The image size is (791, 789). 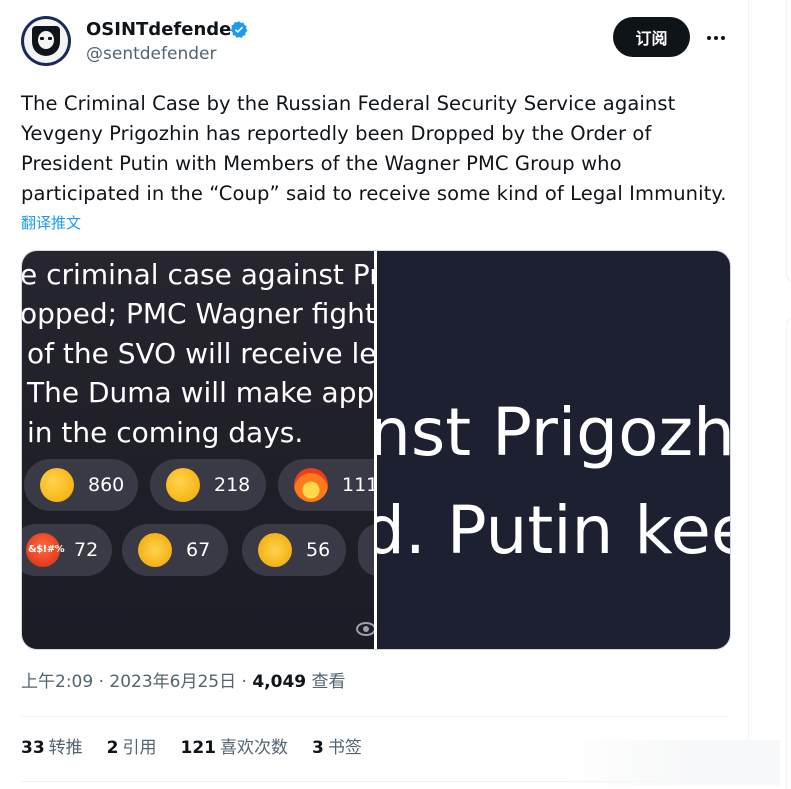 I want to click on tweet-meta: 上午2:09 · 2023年6月25日 · 4,049 查看, so click(x=183, y=682).